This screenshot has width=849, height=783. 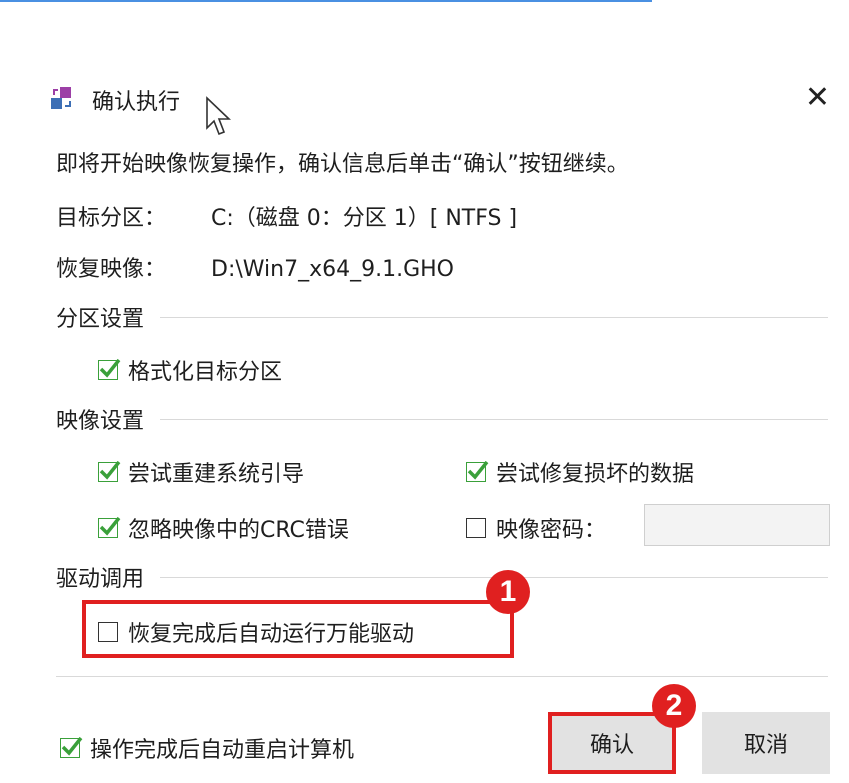 What do you see at coordinates (612, 743) in the screenshot?
I see `confirm-button: 确认` at bounding box center [612, 743].